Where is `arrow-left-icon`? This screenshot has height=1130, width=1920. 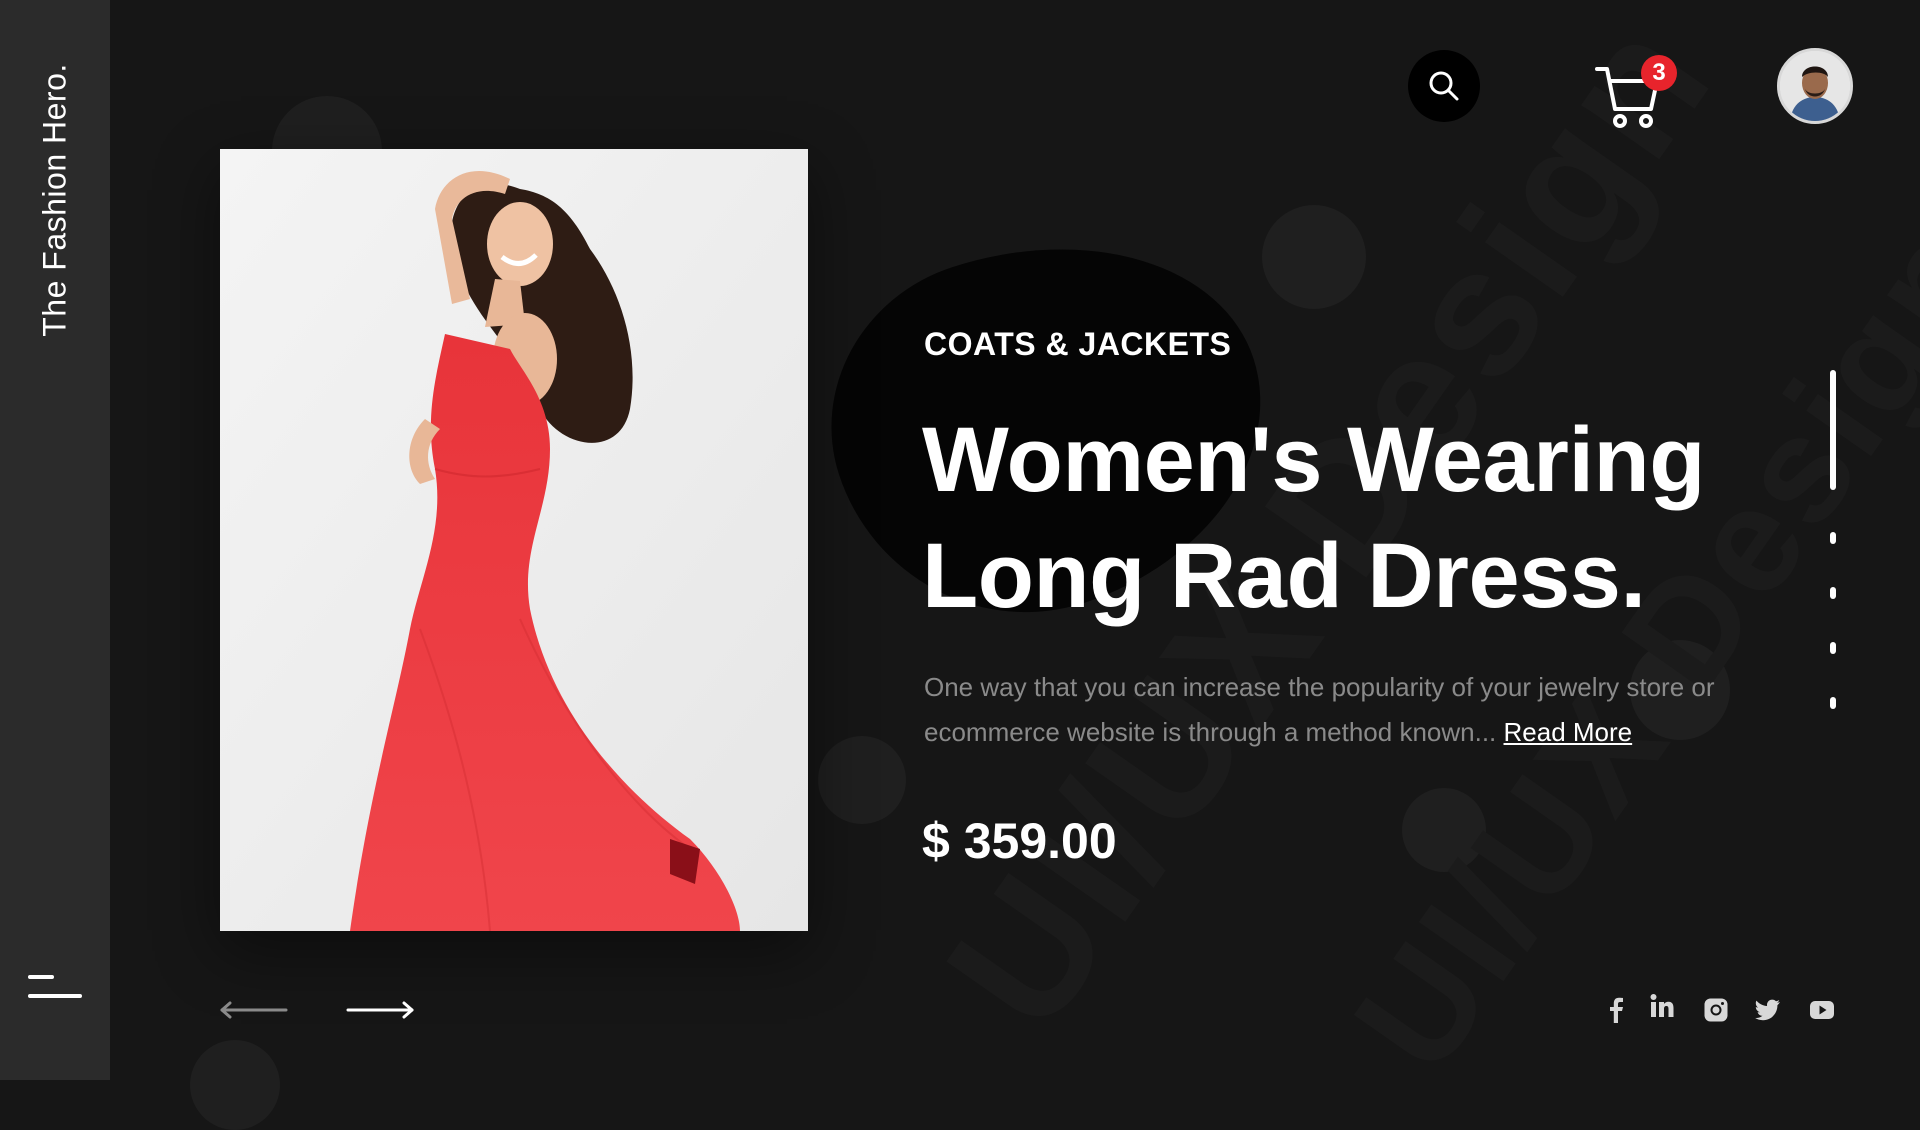 arrow-left-icon is located at coordinates (254, 1010).